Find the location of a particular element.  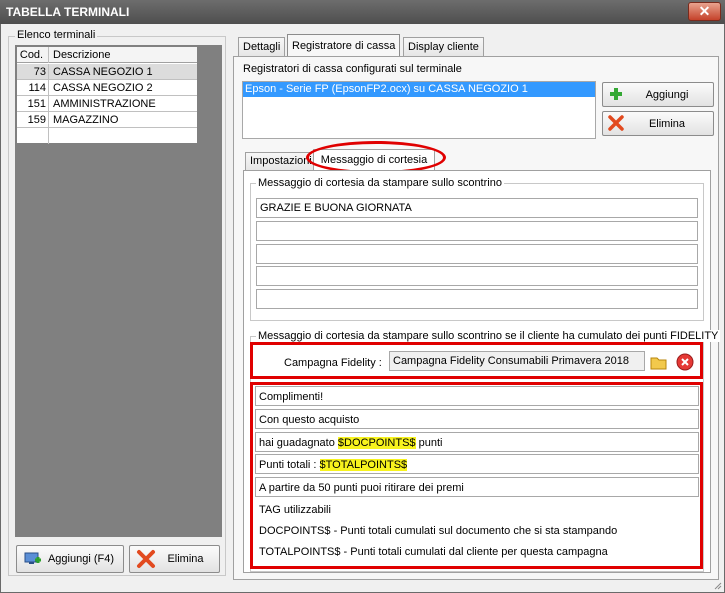

clear-campaign-icon is located at coordinates (685, 362).